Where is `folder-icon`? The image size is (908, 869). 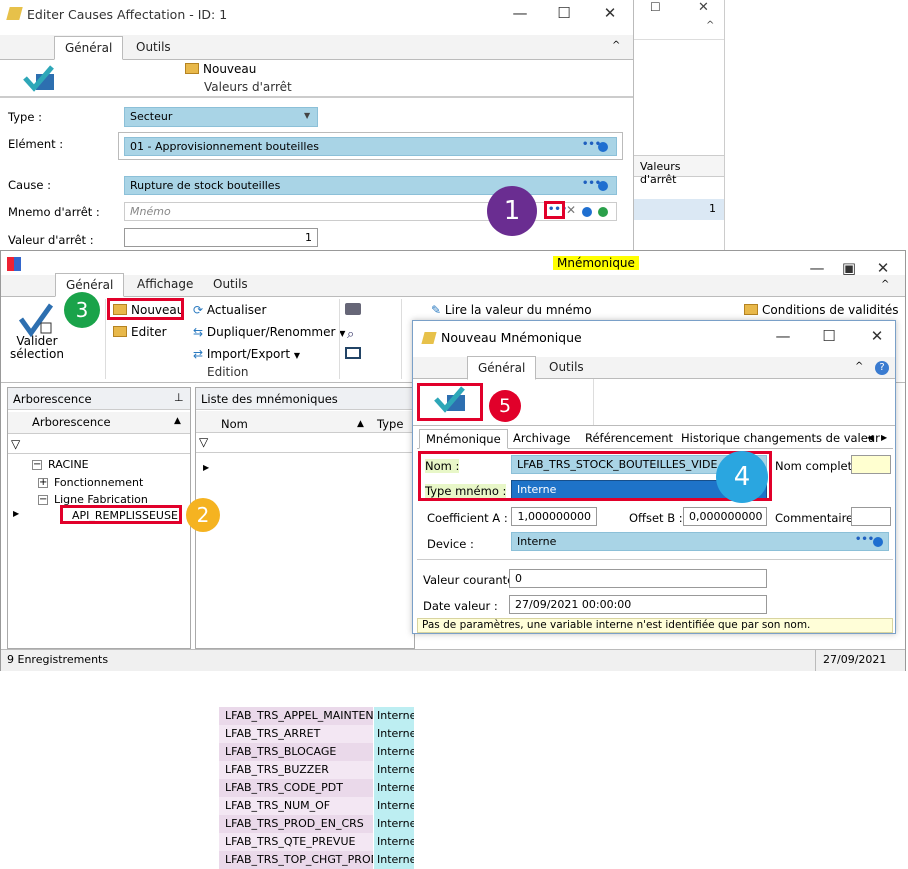 folder-icon is located at coordinates (192, 68).